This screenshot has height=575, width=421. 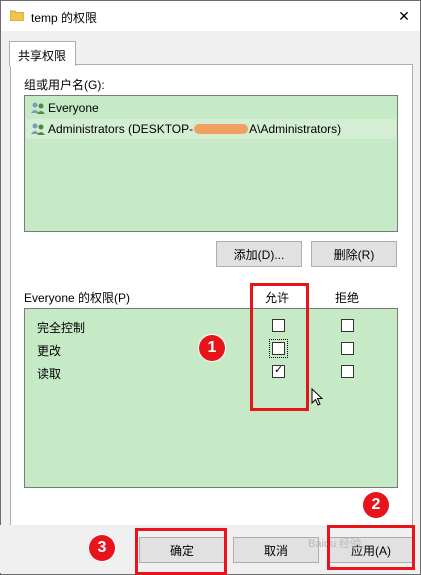 I want to click on remove-button: 删除(R), so click(x=354, y=254).